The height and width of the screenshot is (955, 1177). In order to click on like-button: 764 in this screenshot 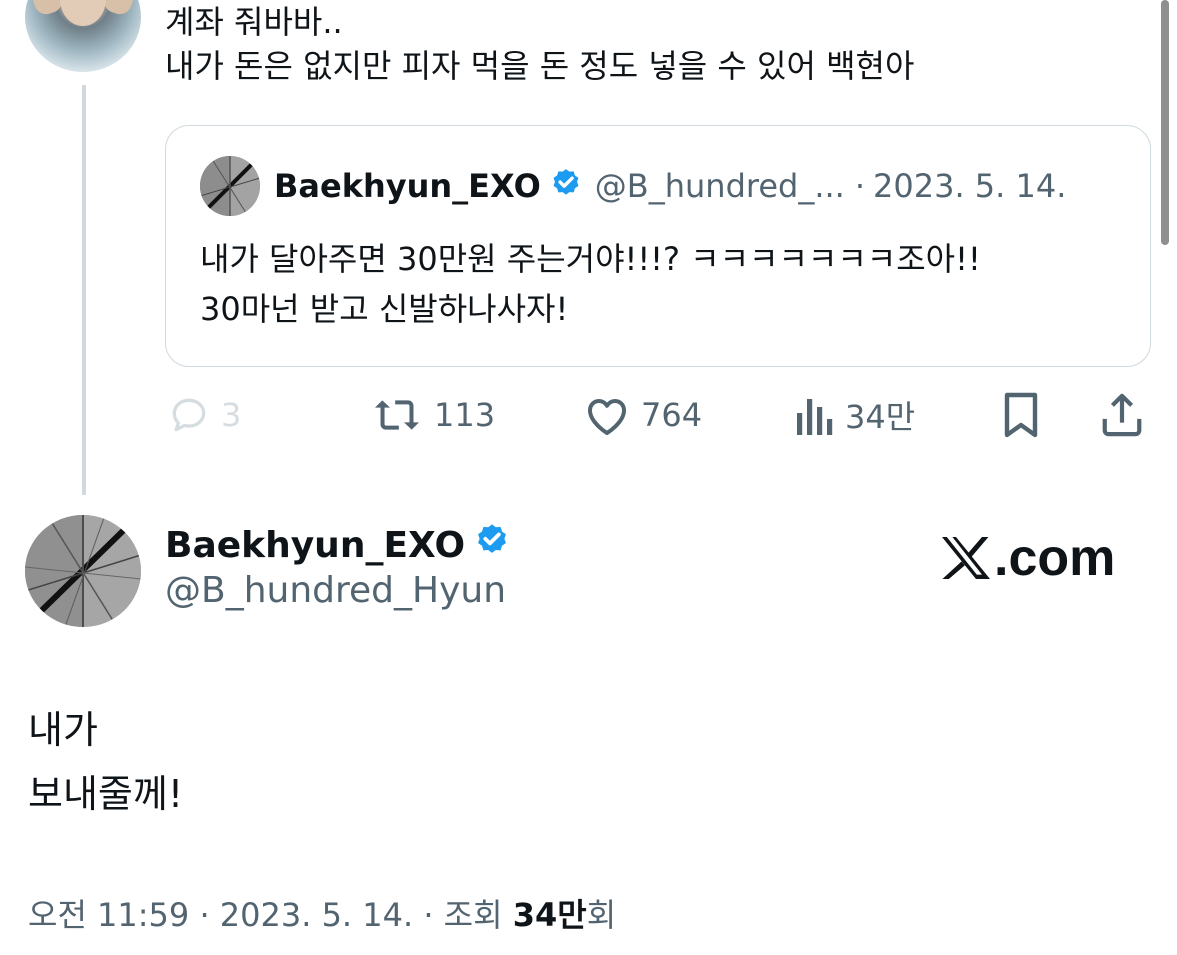, I will do `click(642, 415)`.